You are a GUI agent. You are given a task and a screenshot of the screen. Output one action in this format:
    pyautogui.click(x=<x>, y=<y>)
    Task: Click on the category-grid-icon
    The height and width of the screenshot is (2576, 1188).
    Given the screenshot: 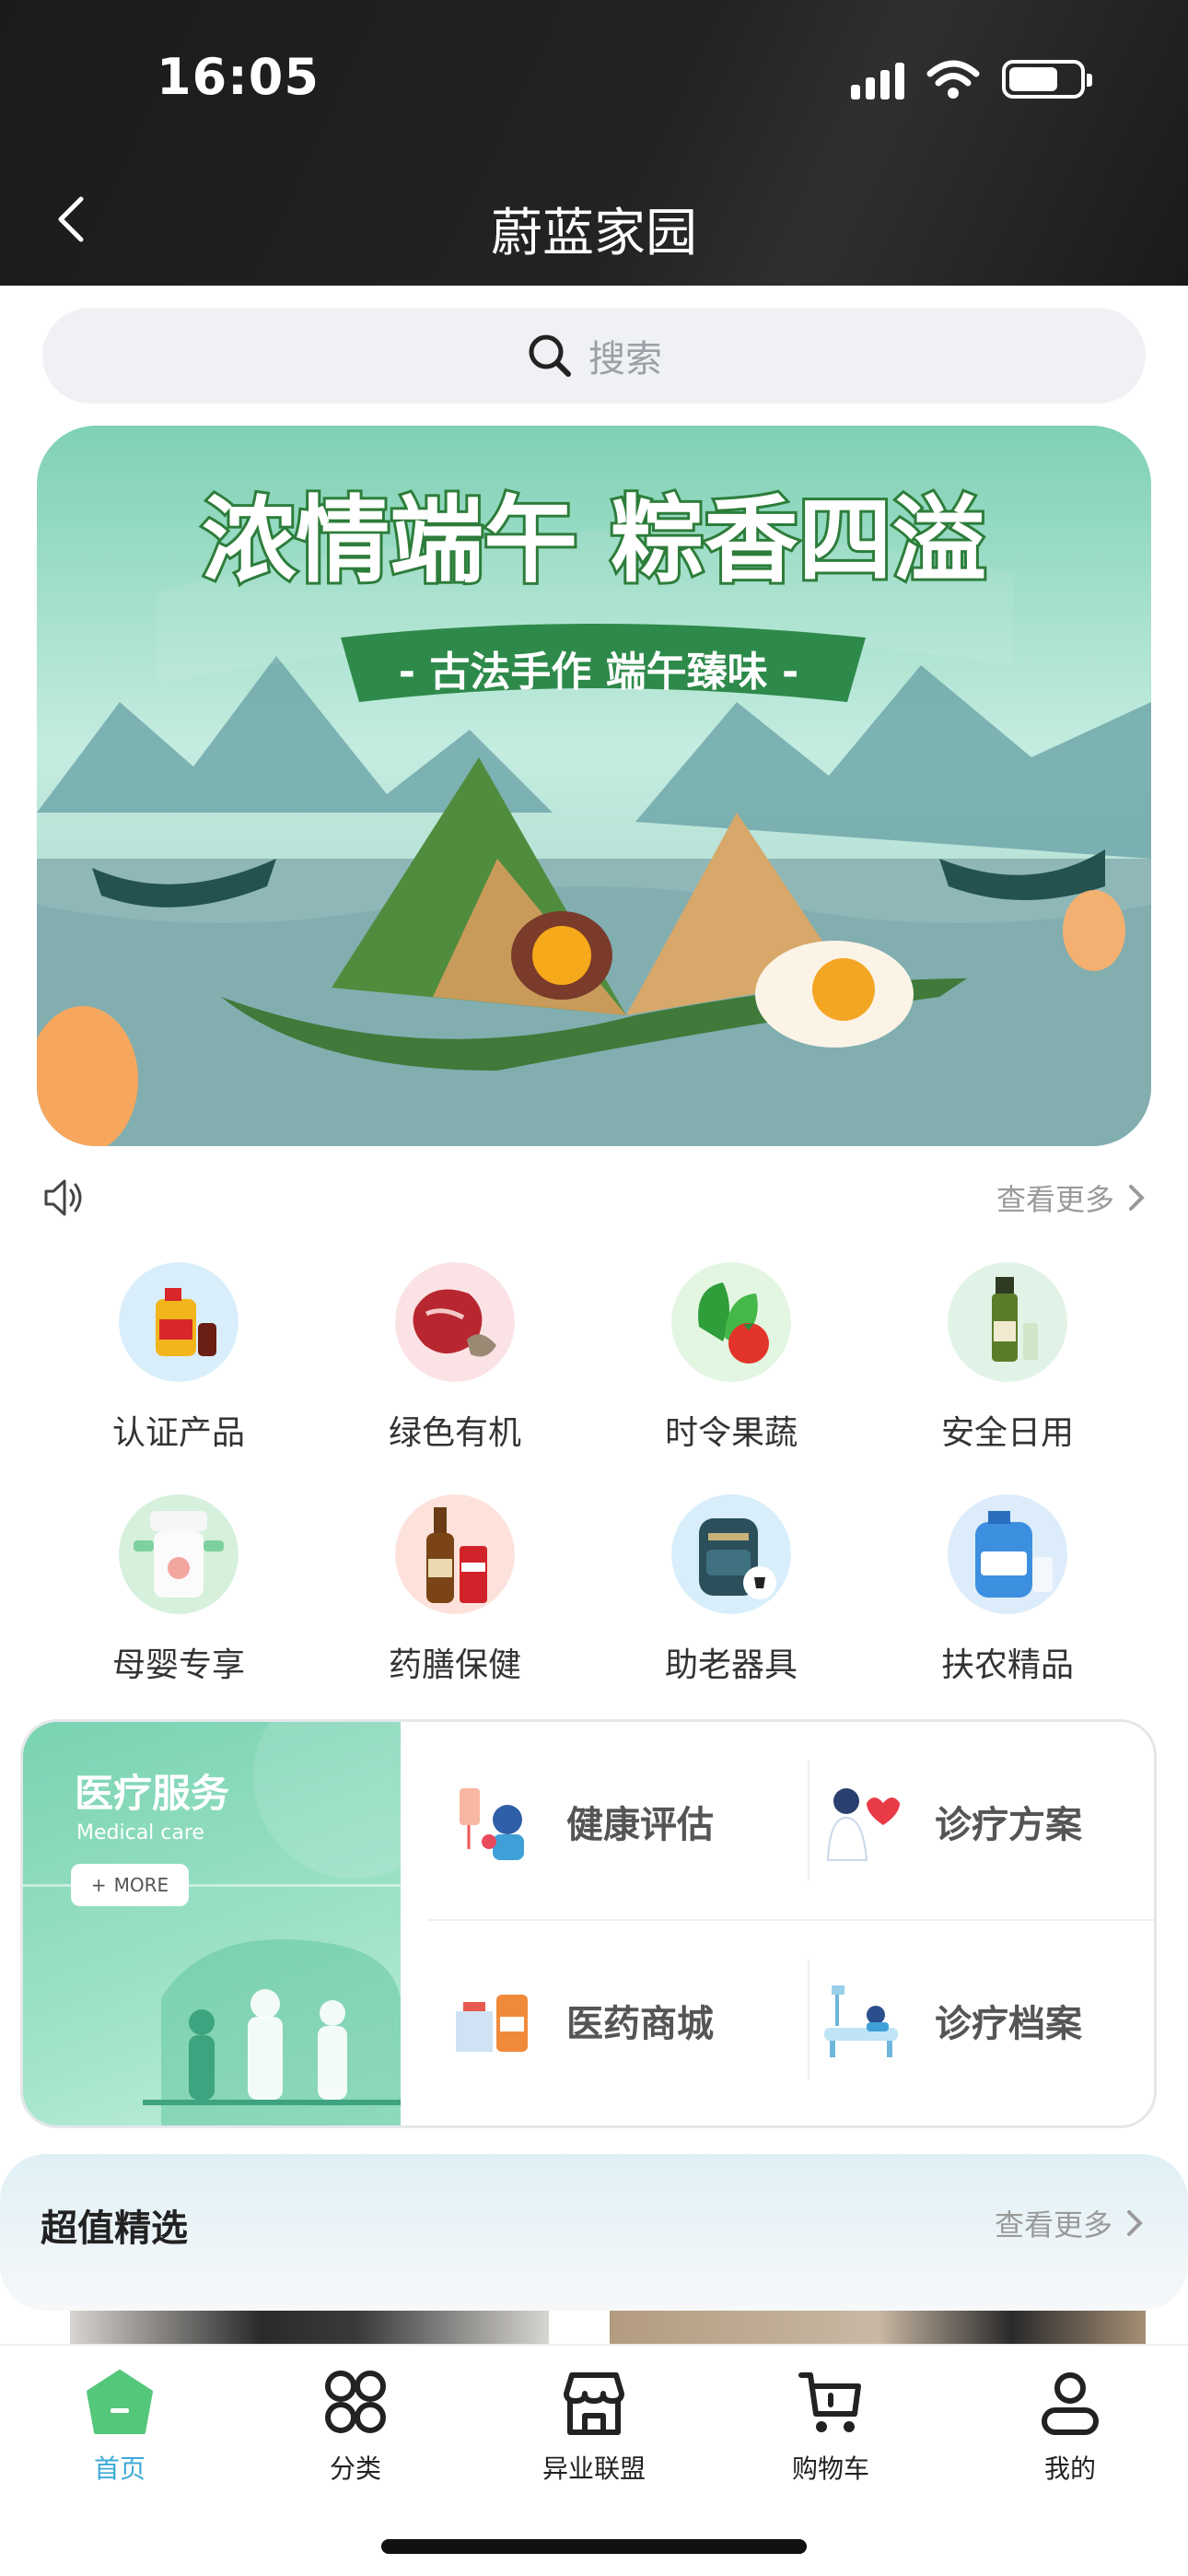 What is the action you would take?
    pyautogui.click(x=355, y=2402)
    